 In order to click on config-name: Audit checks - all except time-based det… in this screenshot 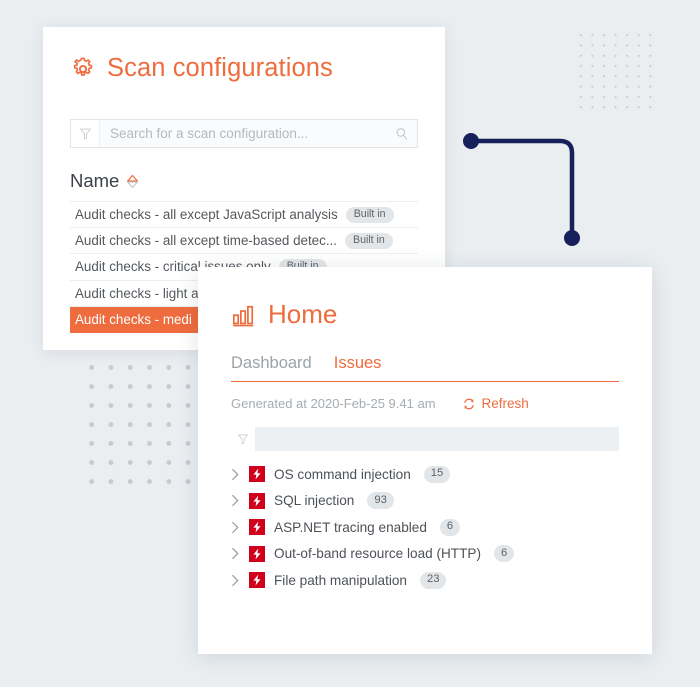, I will do `click(206, 241)`.